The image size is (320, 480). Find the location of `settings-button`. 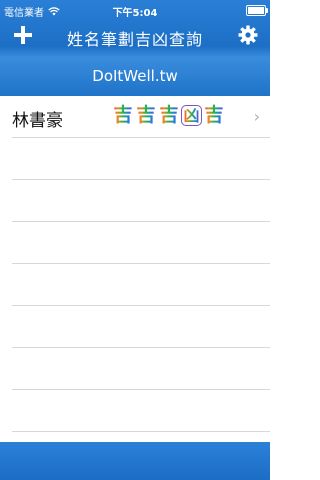

settings-button is located at coordinates (248, 35).